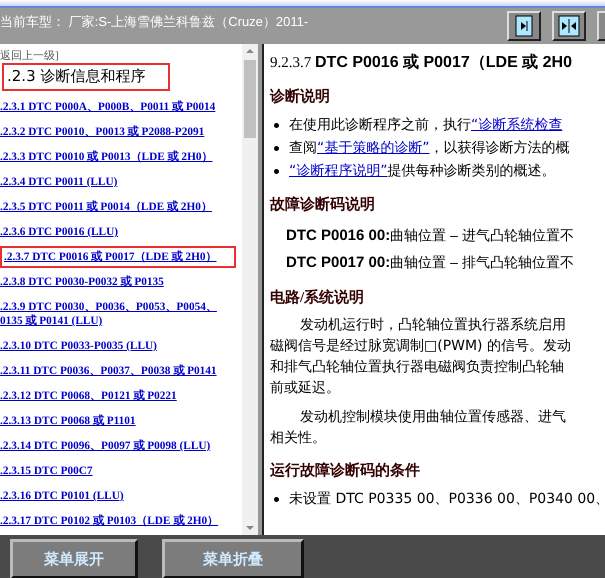 This screenshot has height=578, width=605. I want to click on paragraph-line: 发动机控制模块使用曲轴位置传感器、进气, so click(433, 417).